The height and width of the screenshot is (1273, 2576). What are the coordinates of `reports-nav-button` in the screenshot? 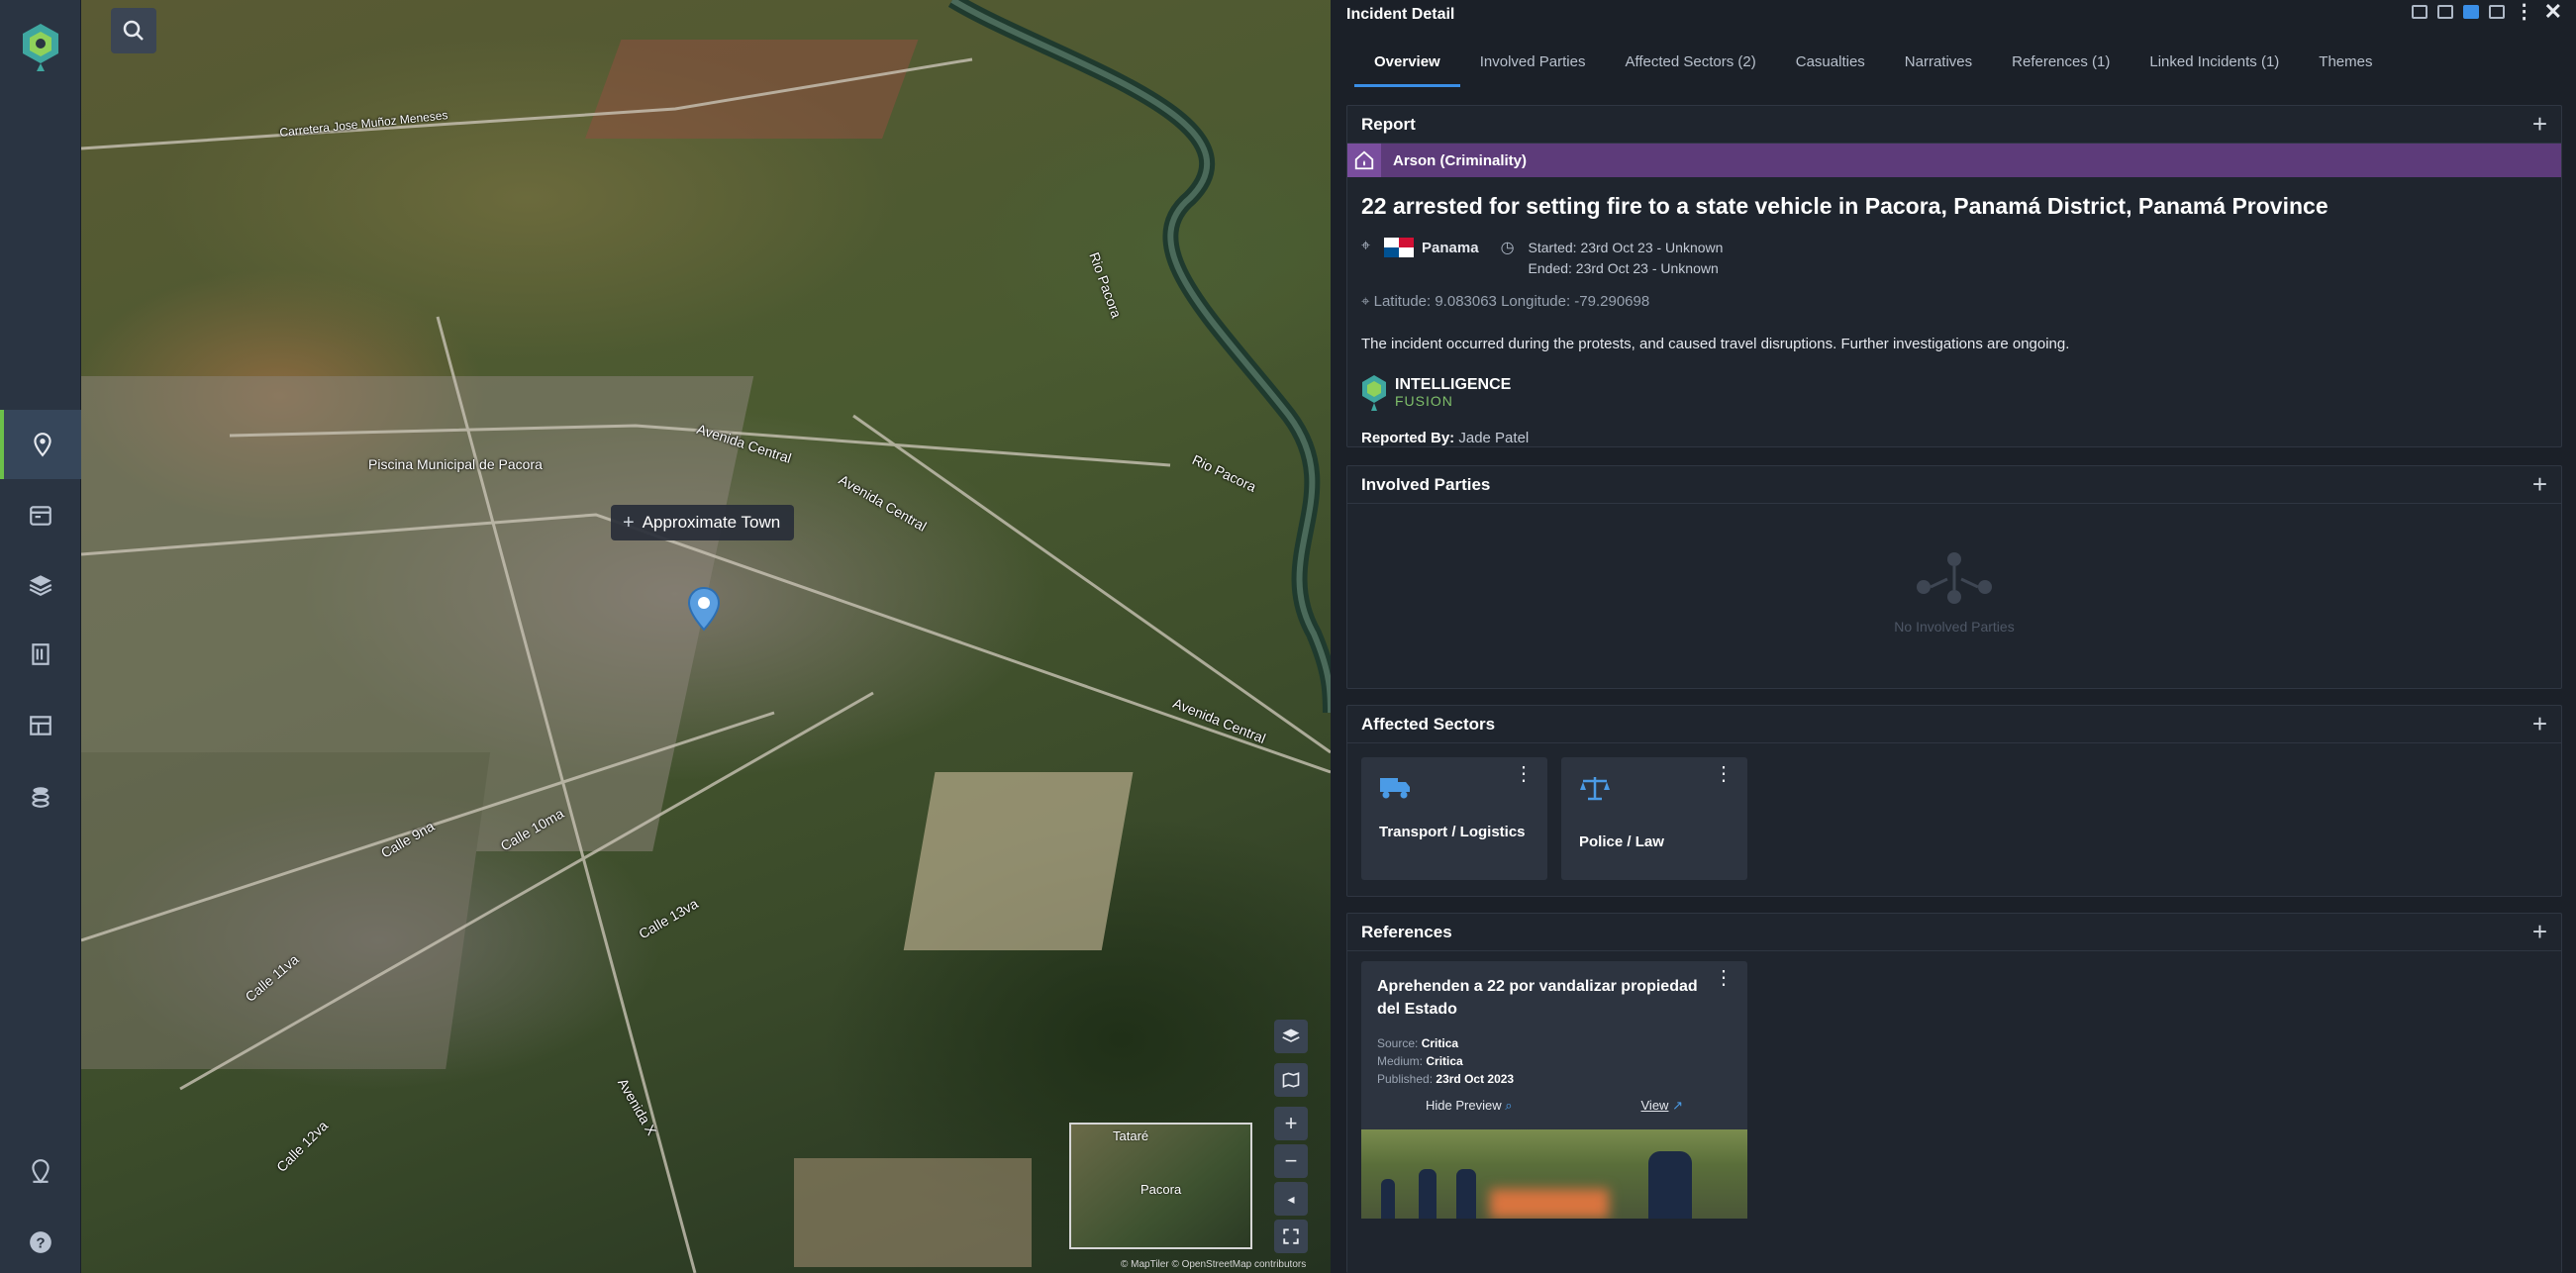 It's located at (41, 654).